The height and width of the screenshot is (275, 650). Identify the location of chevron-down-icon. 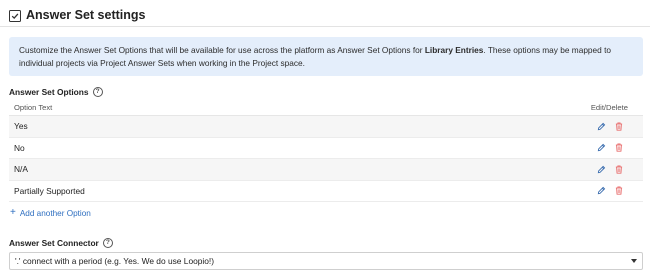
(634, 261).